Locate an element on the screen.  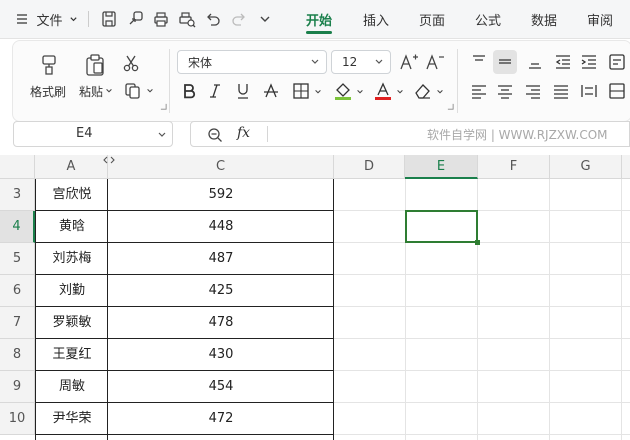
table-cell-name: 周敏 is located at coordinates (72, 387).